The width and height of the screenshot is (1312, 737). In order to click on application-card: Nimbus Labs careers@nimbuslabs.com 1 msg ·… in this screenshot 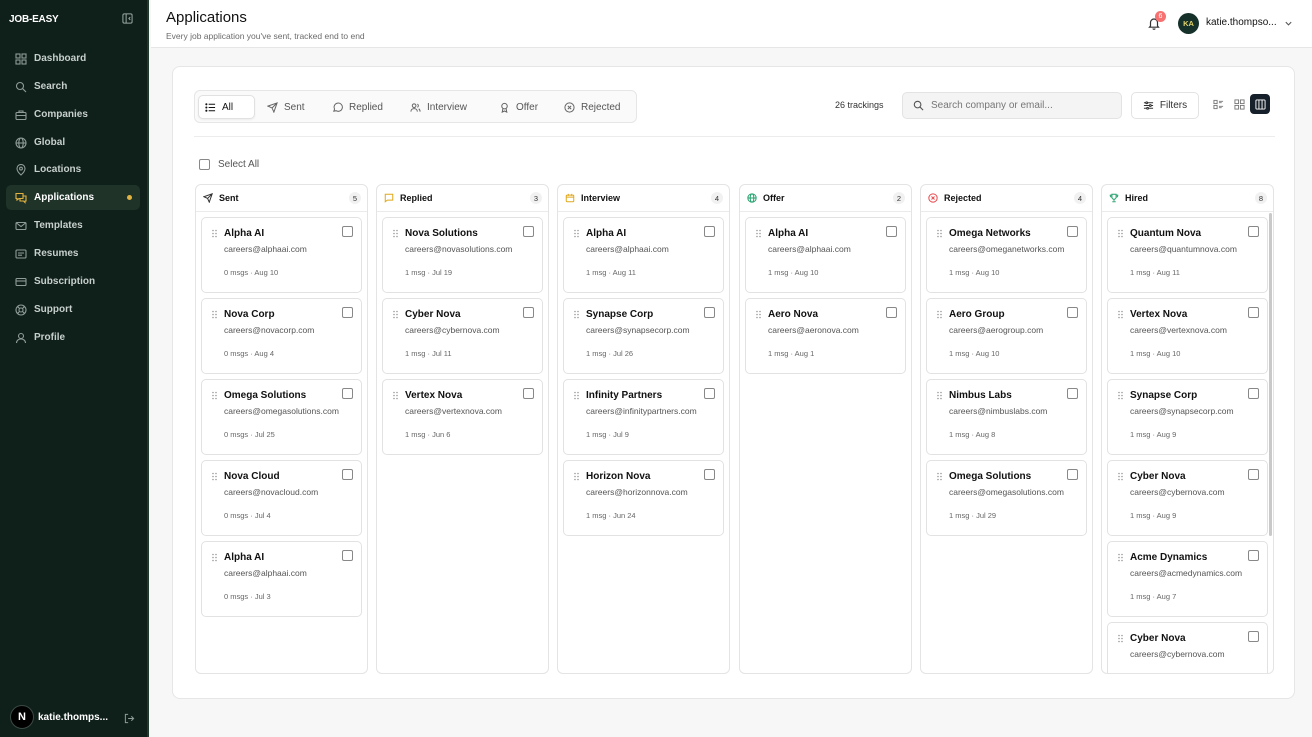, I will do `click(1006, 417)`.